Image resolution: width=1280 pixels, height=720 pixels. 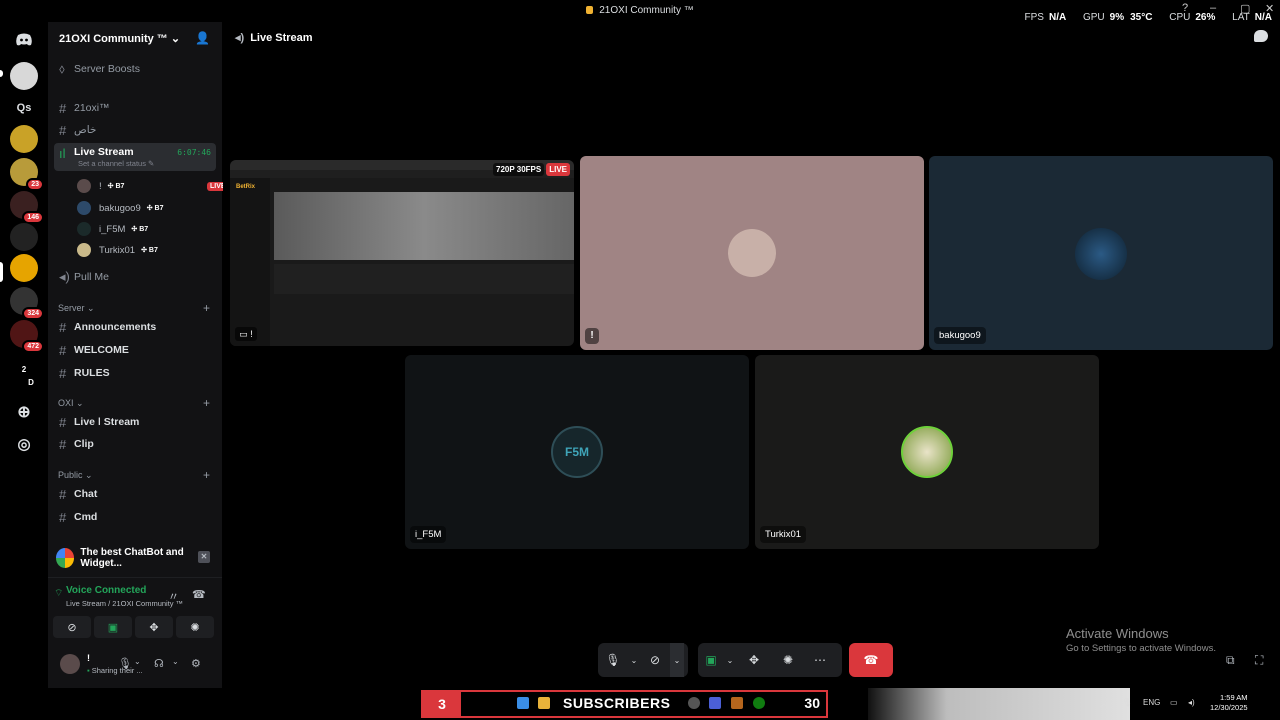 I want to click on participant-tile: !, so click(x=752, y=253).